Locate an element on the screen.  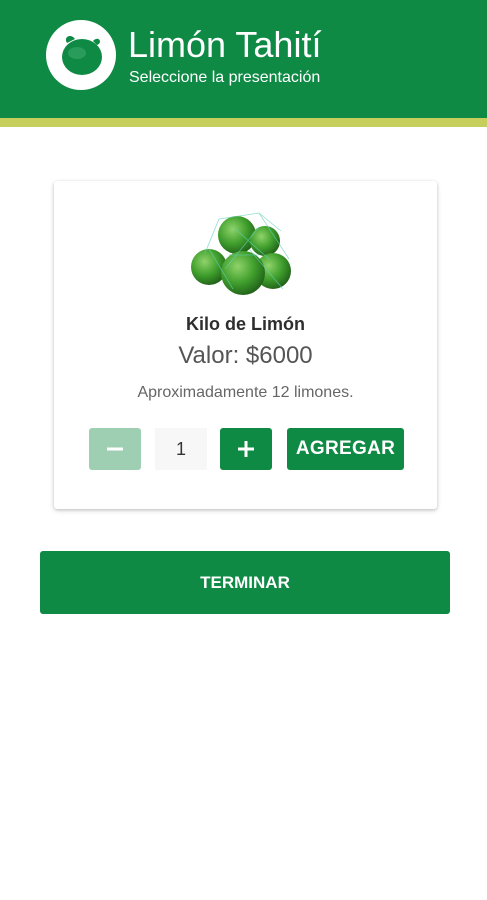
header-stripe is located at coordinates (243, 122).